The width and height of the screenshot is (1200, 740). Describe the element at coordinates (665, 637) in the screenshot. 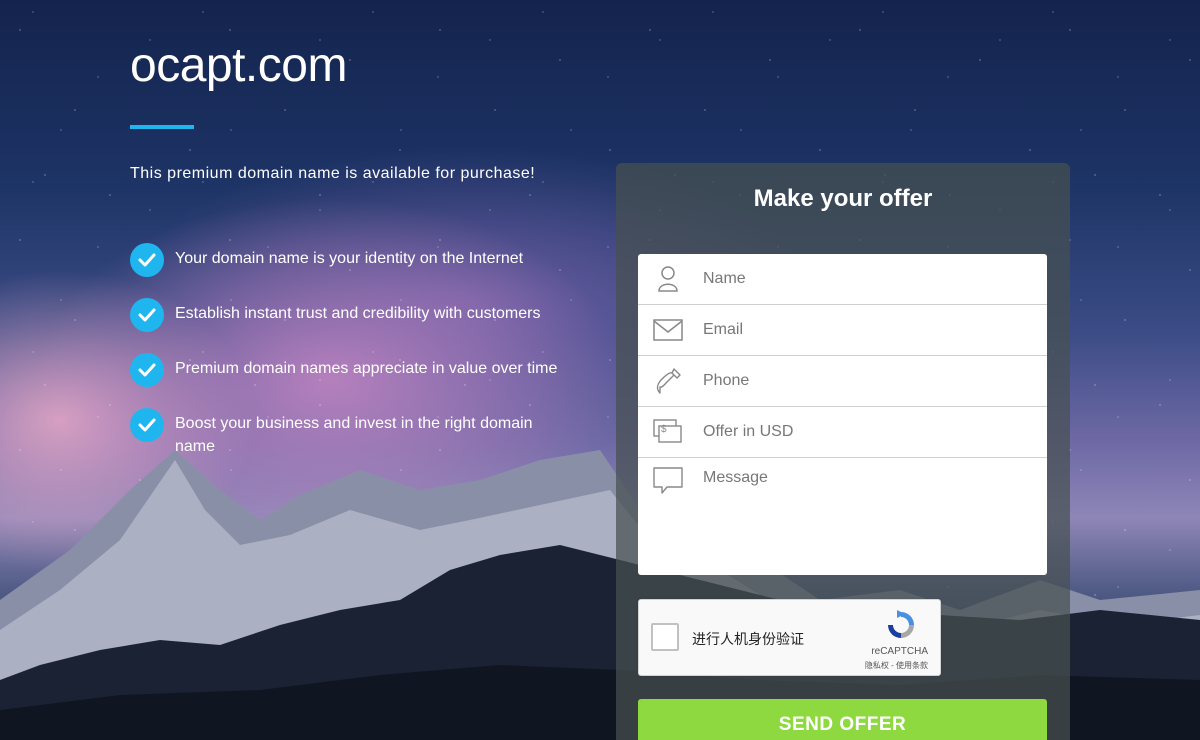

I see `recaptcha-checkbox` at that location.